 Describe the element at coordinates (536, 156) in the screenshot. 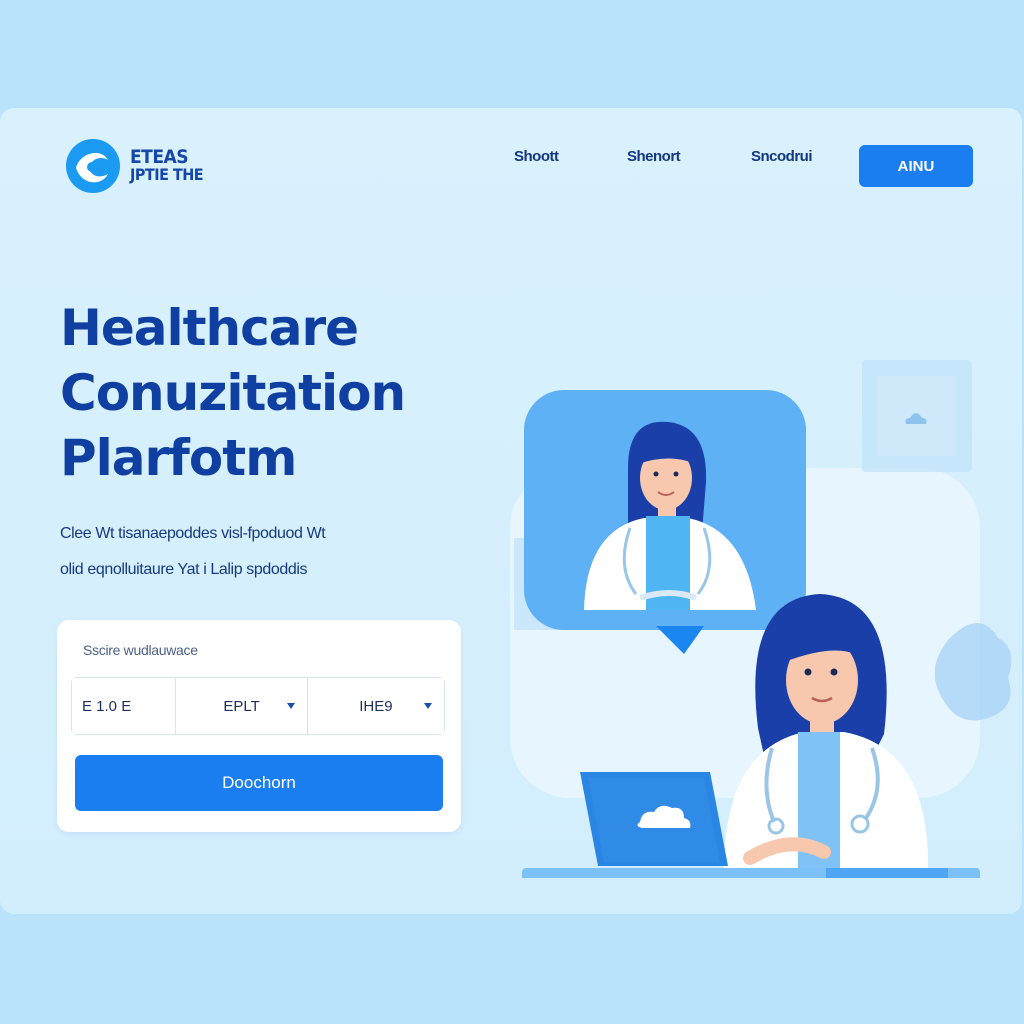

I see `nav-link-1: Shoott` at that location.